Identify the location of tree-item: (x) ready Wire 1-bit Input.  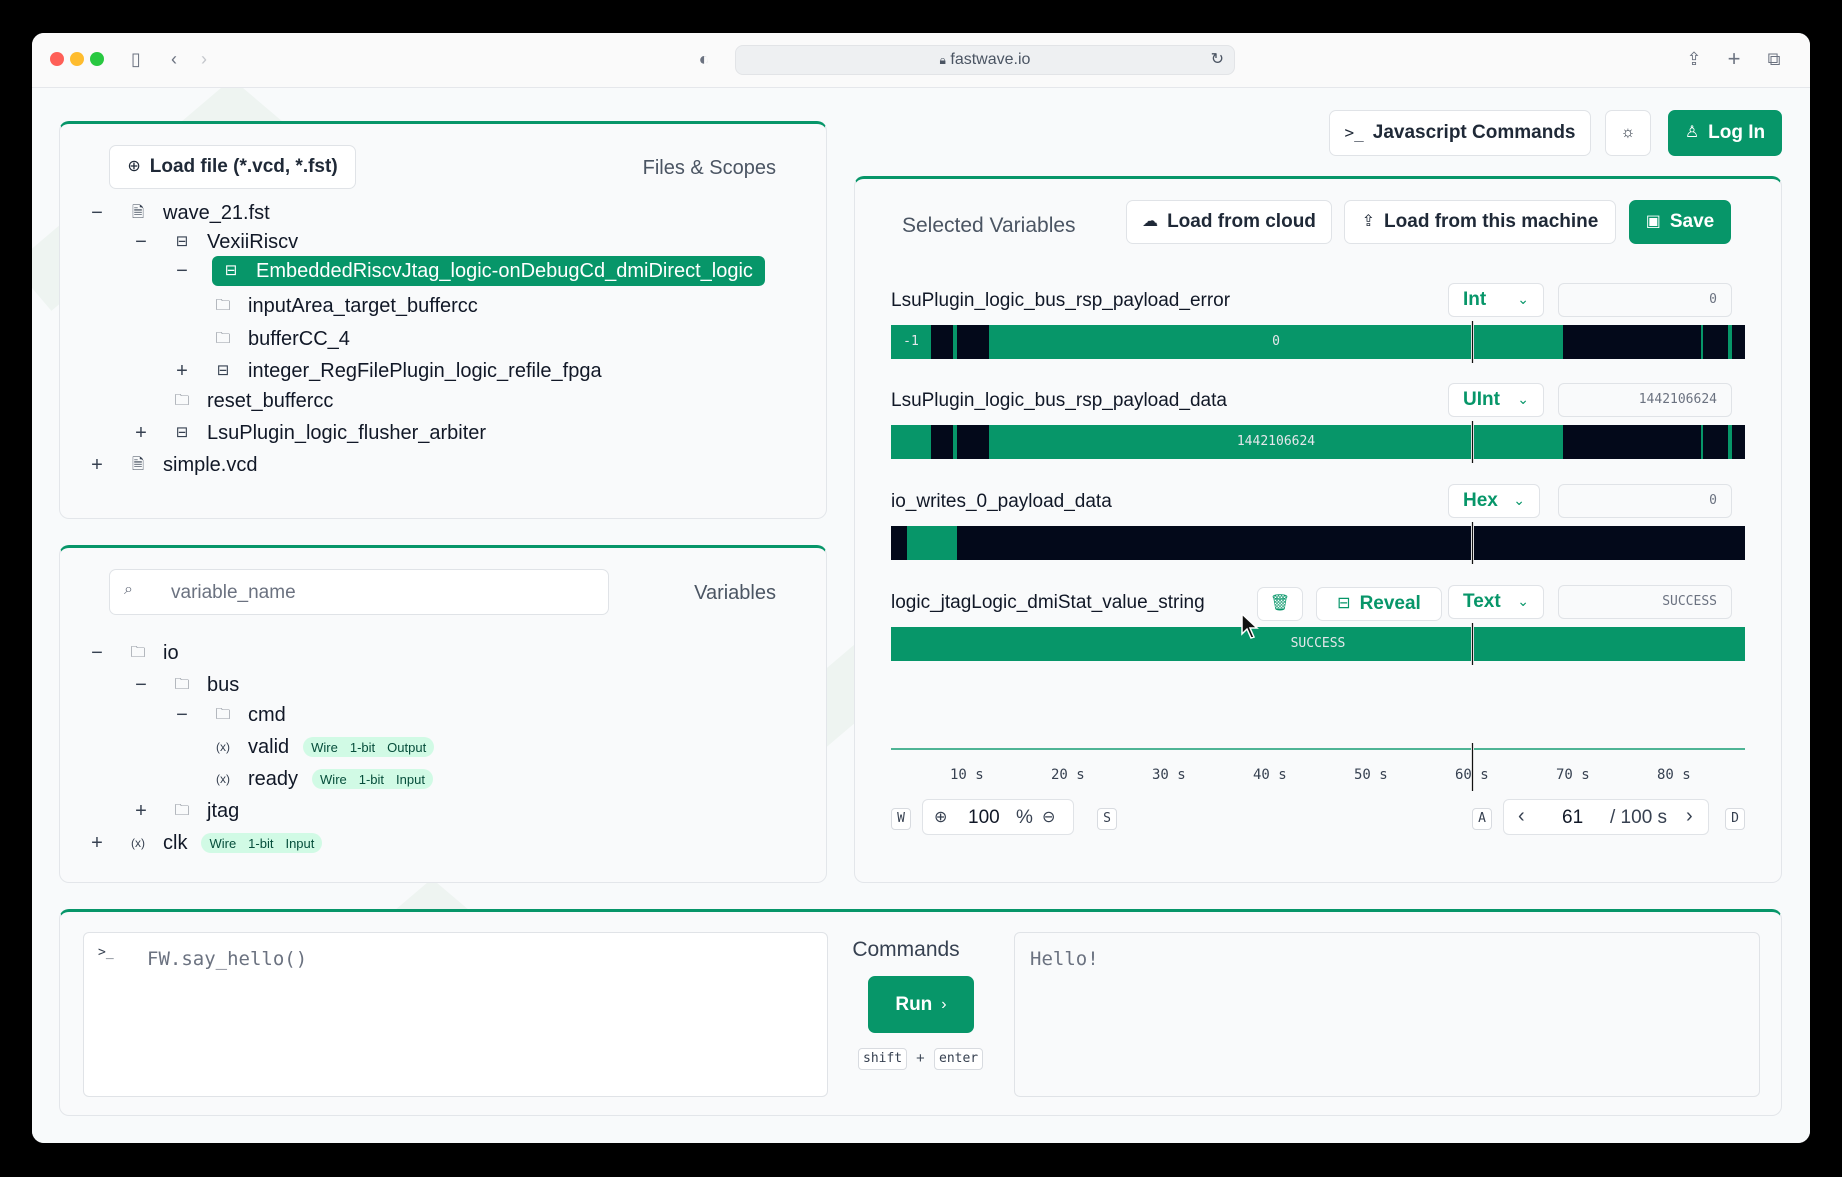
(322, 779).